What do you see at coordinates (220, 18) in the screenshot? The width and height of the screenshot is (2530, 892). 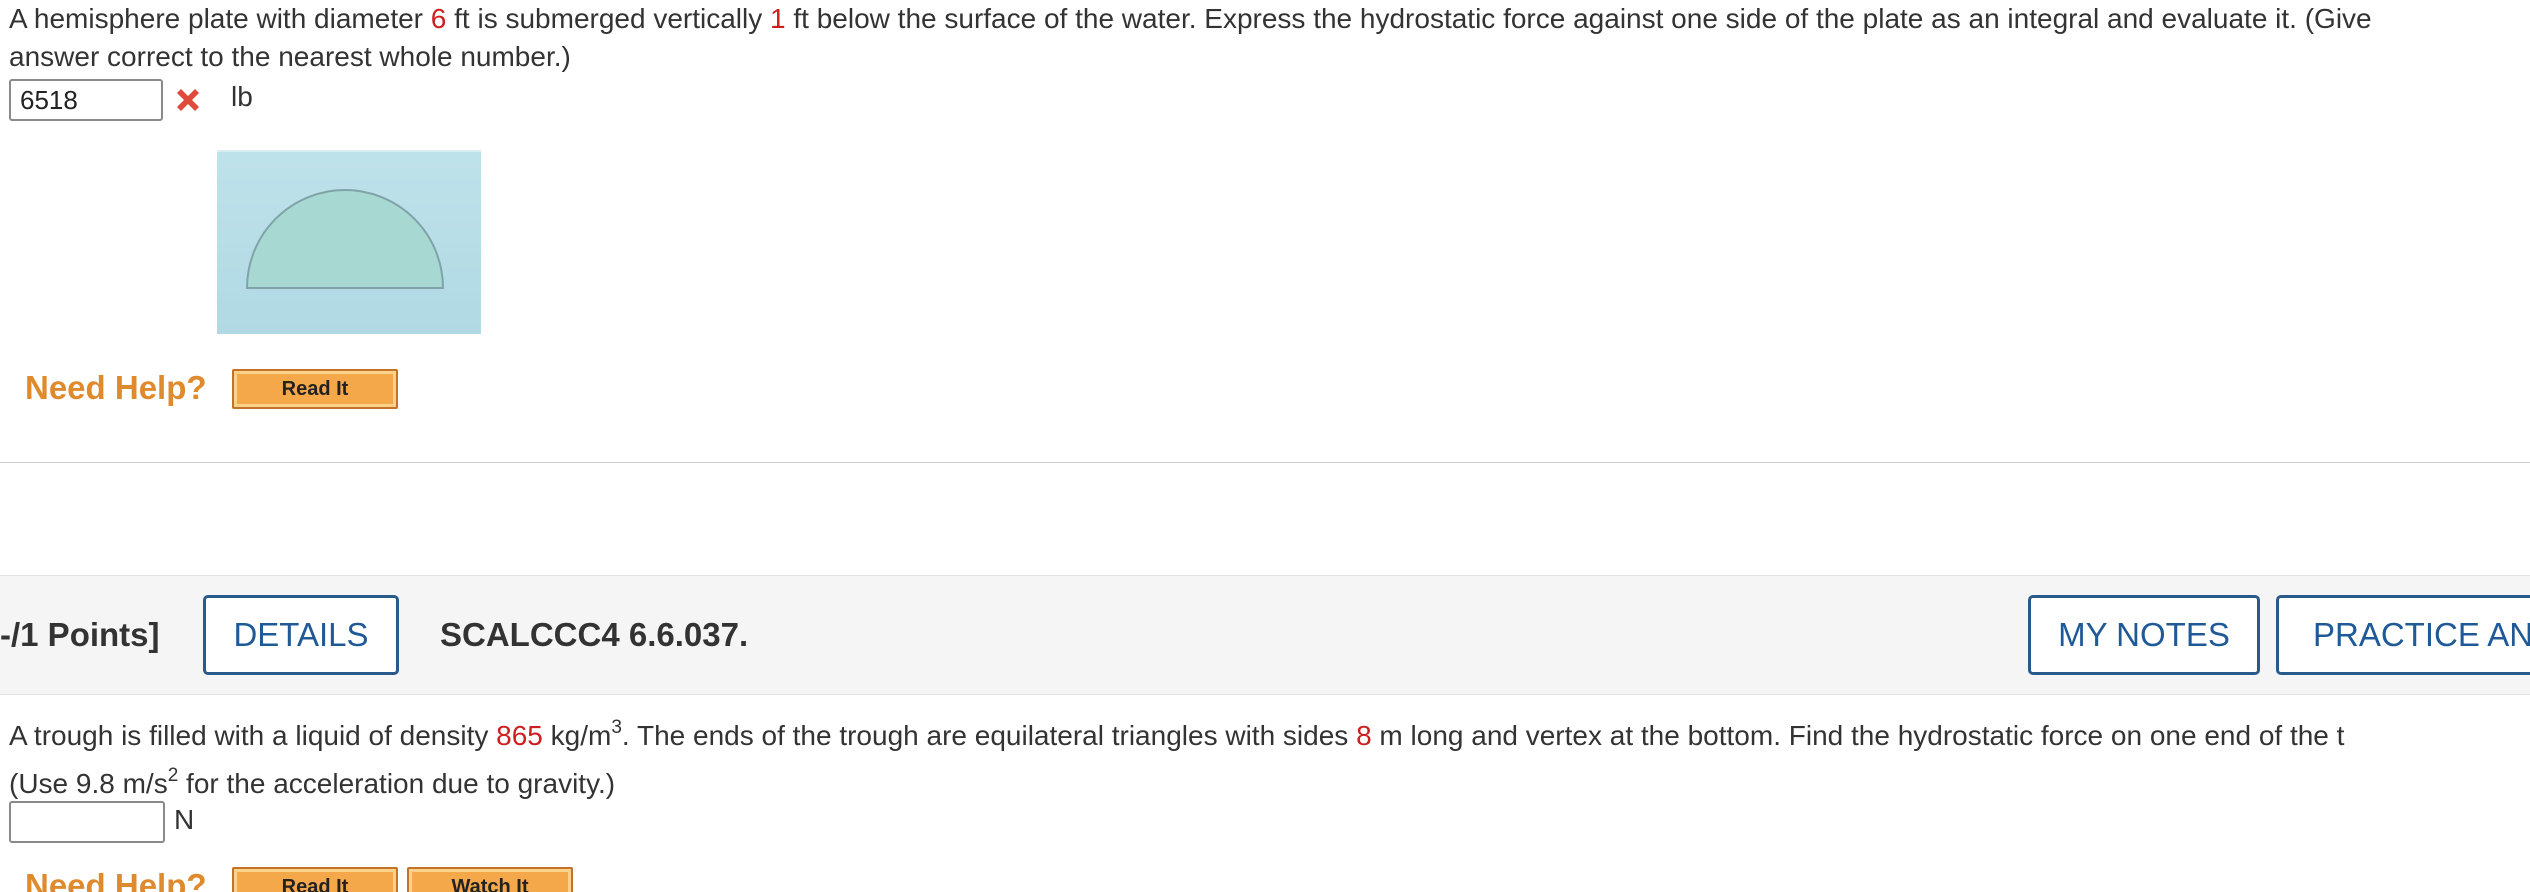 I see `question-1-text-part: A hemisphere plate with diameter` at bounding box center [220, 18].